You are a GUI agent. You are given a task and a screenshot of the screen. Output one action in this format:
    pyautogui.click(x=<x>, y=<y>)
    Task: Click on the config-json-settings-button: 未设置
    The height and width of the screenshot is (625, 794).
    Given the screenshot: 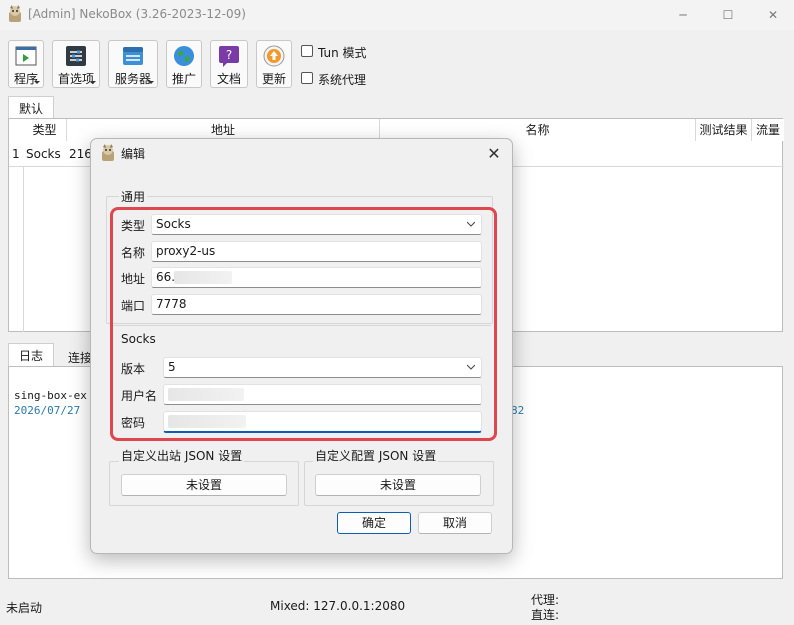 What is the action you would take?
    pyautogui.click(x=398, y=485)
    